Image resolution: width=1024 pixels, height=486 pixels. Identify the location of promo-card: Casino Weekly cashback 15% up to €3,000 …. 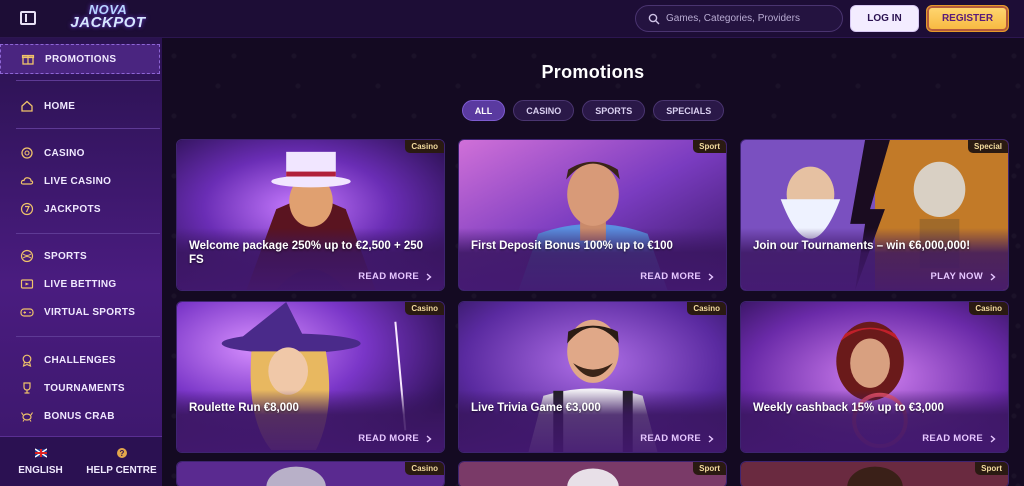
(874, 377).